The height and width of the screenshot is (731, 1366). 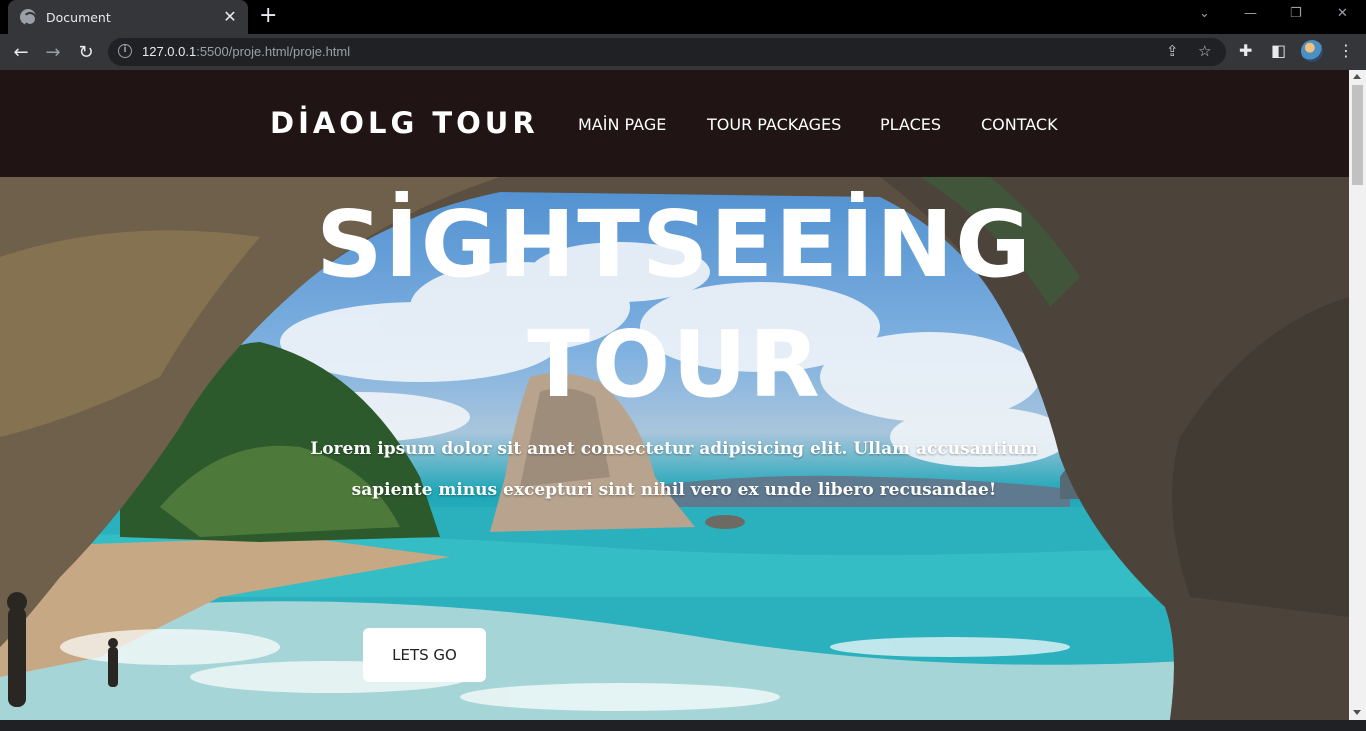 I want to click on lets-go-button: LETS GO, so click(x=424, y=655).